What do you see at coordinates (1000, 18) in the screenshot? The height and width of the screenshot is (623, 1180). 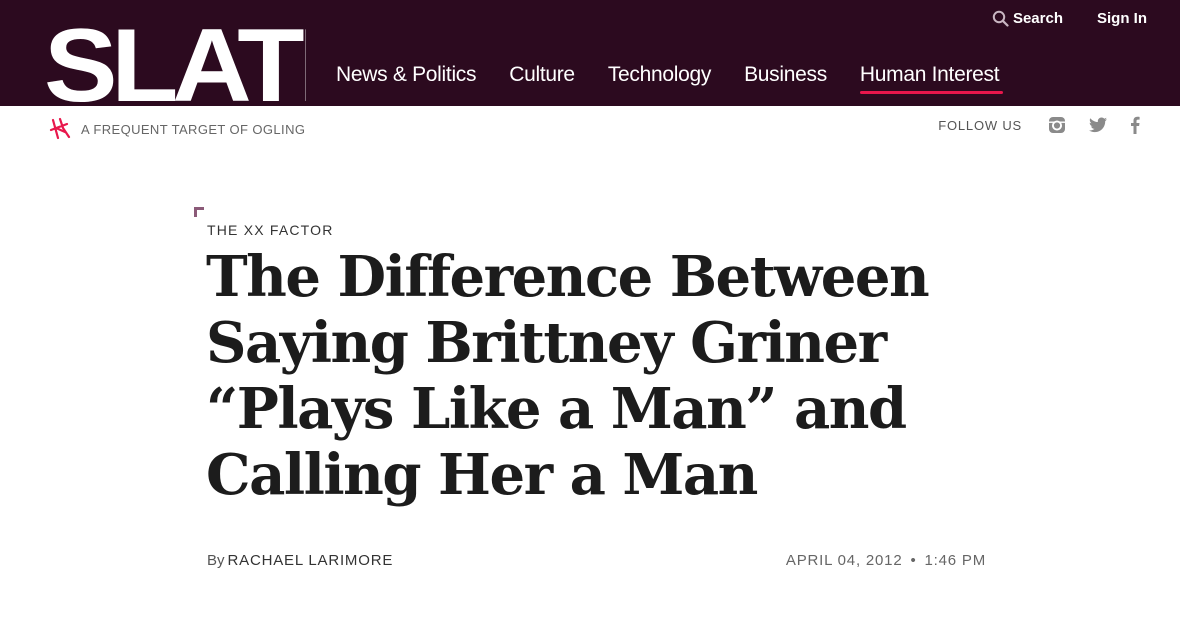 I see `search-icon` at bounding box center [1000, 18].